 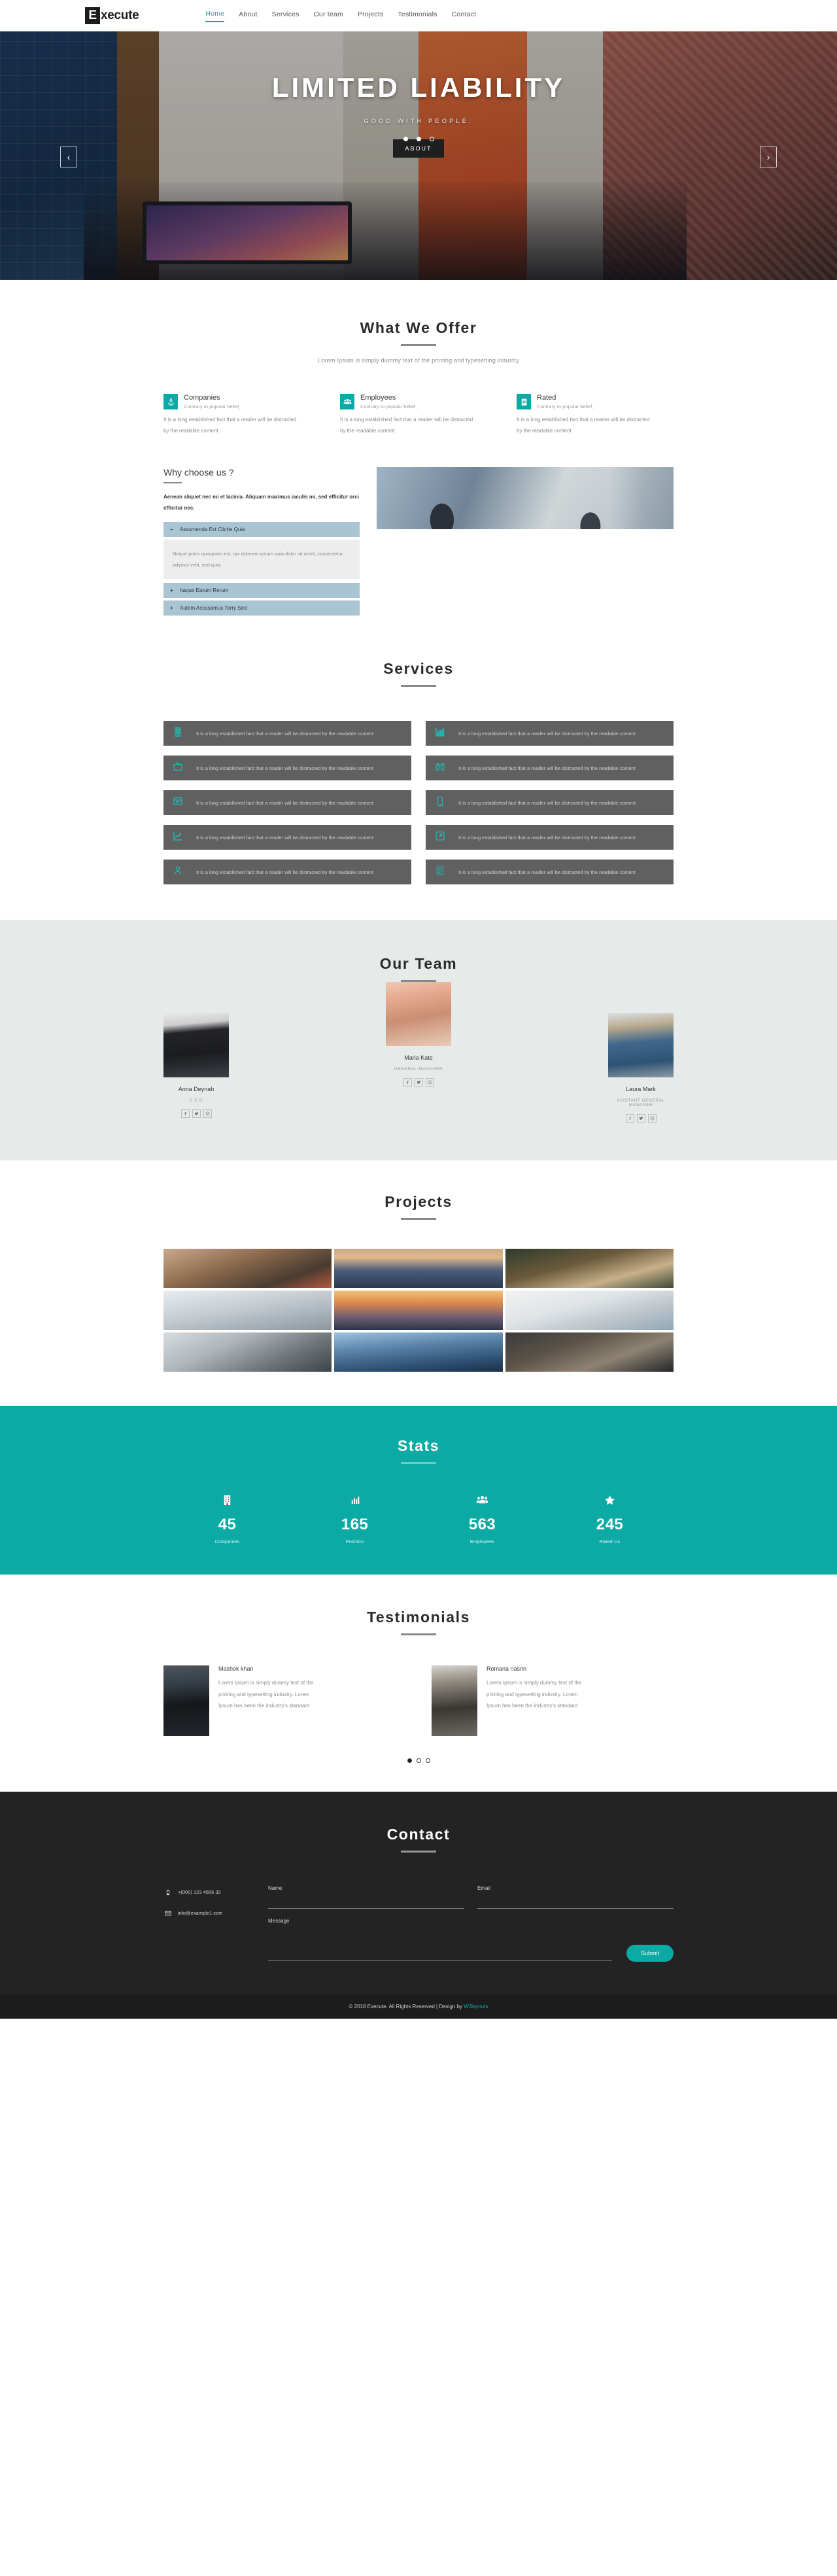 What do you see at coordinates (198, 472) in the screenshot?
I see `why-heading: Why choose us ?` at bounding box center [198, 472].